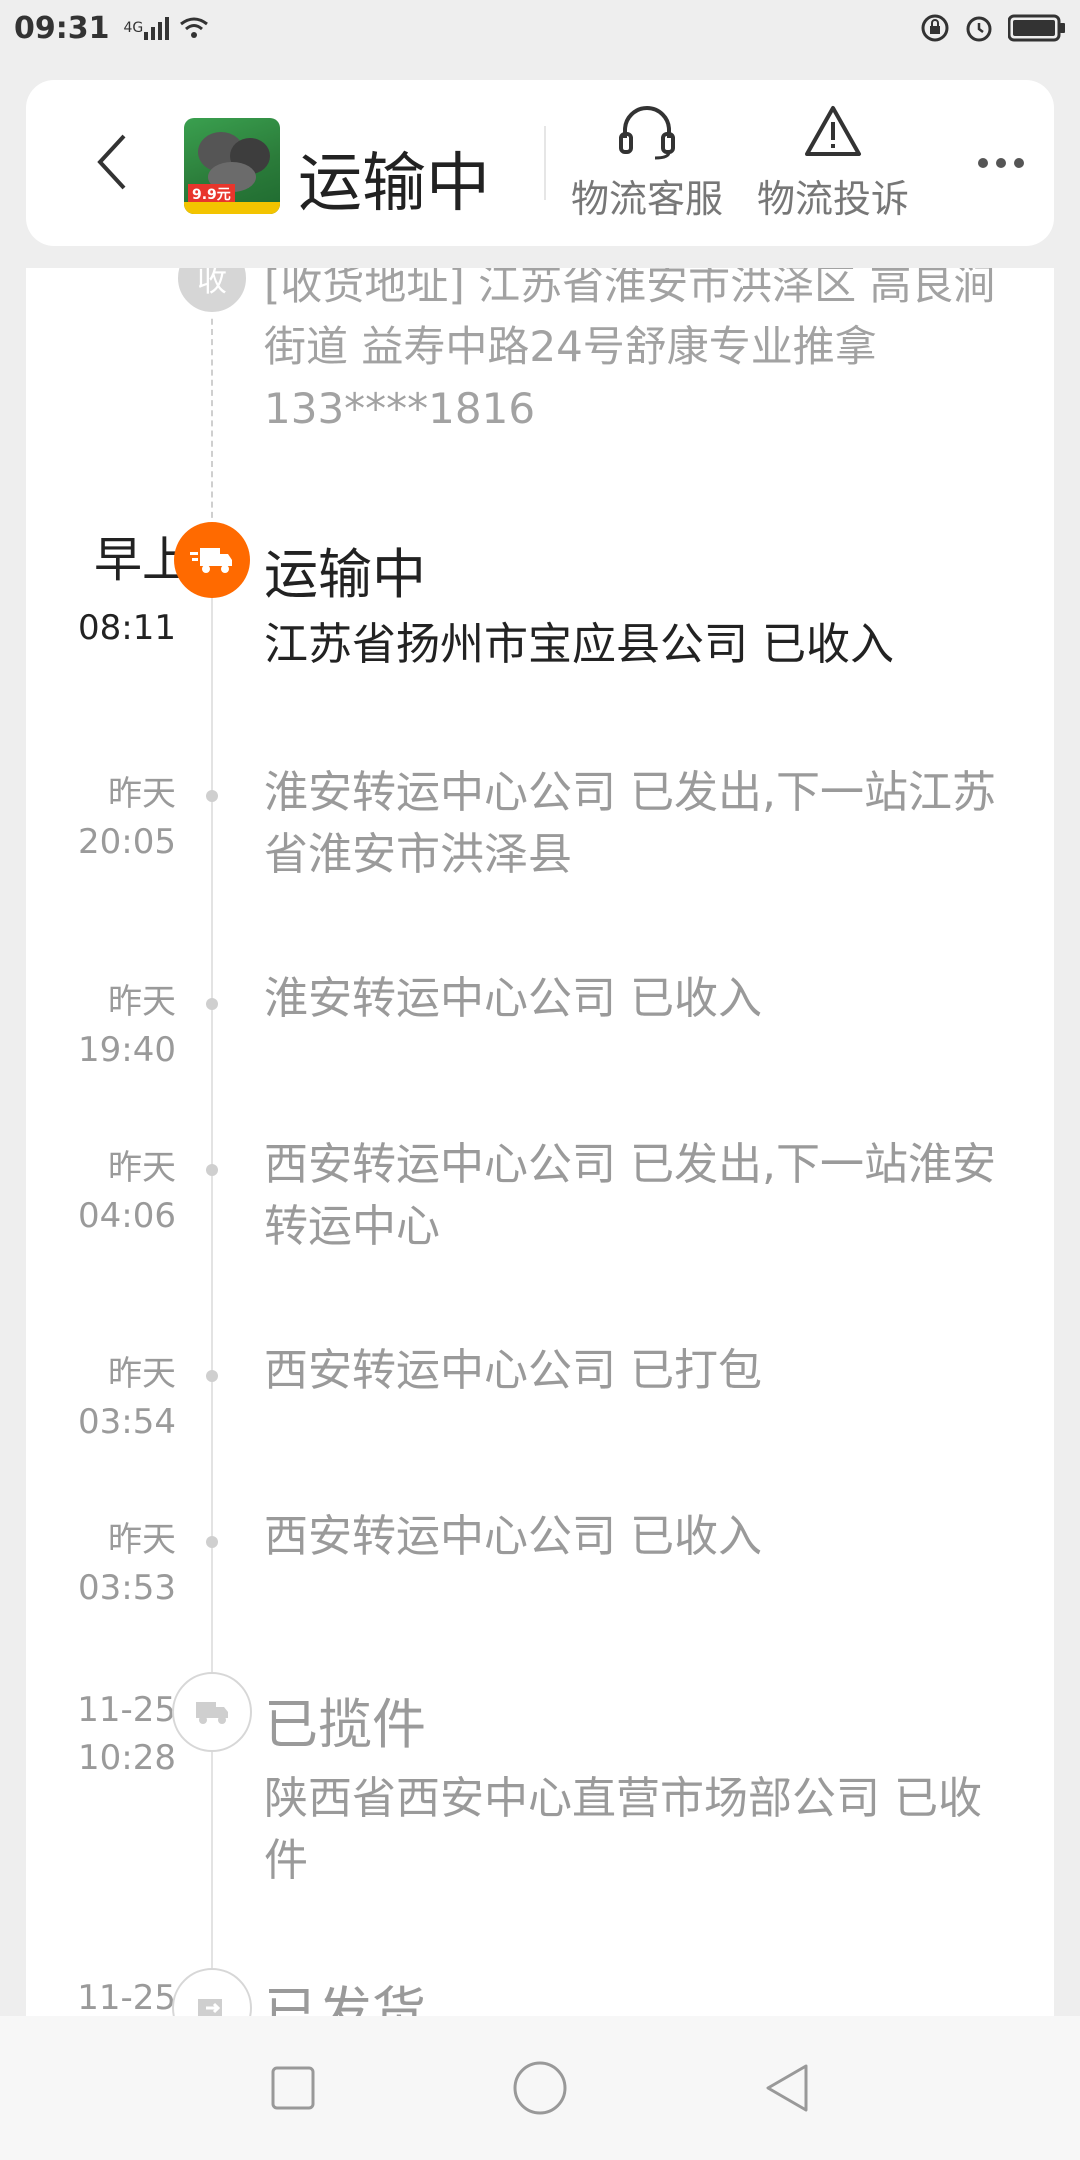 The image size is (1080, 2160). What do you see at coordinates (127, 1216) in the screenshot?
I see `event-time: 04:06` at bounding box center [127, 1216].